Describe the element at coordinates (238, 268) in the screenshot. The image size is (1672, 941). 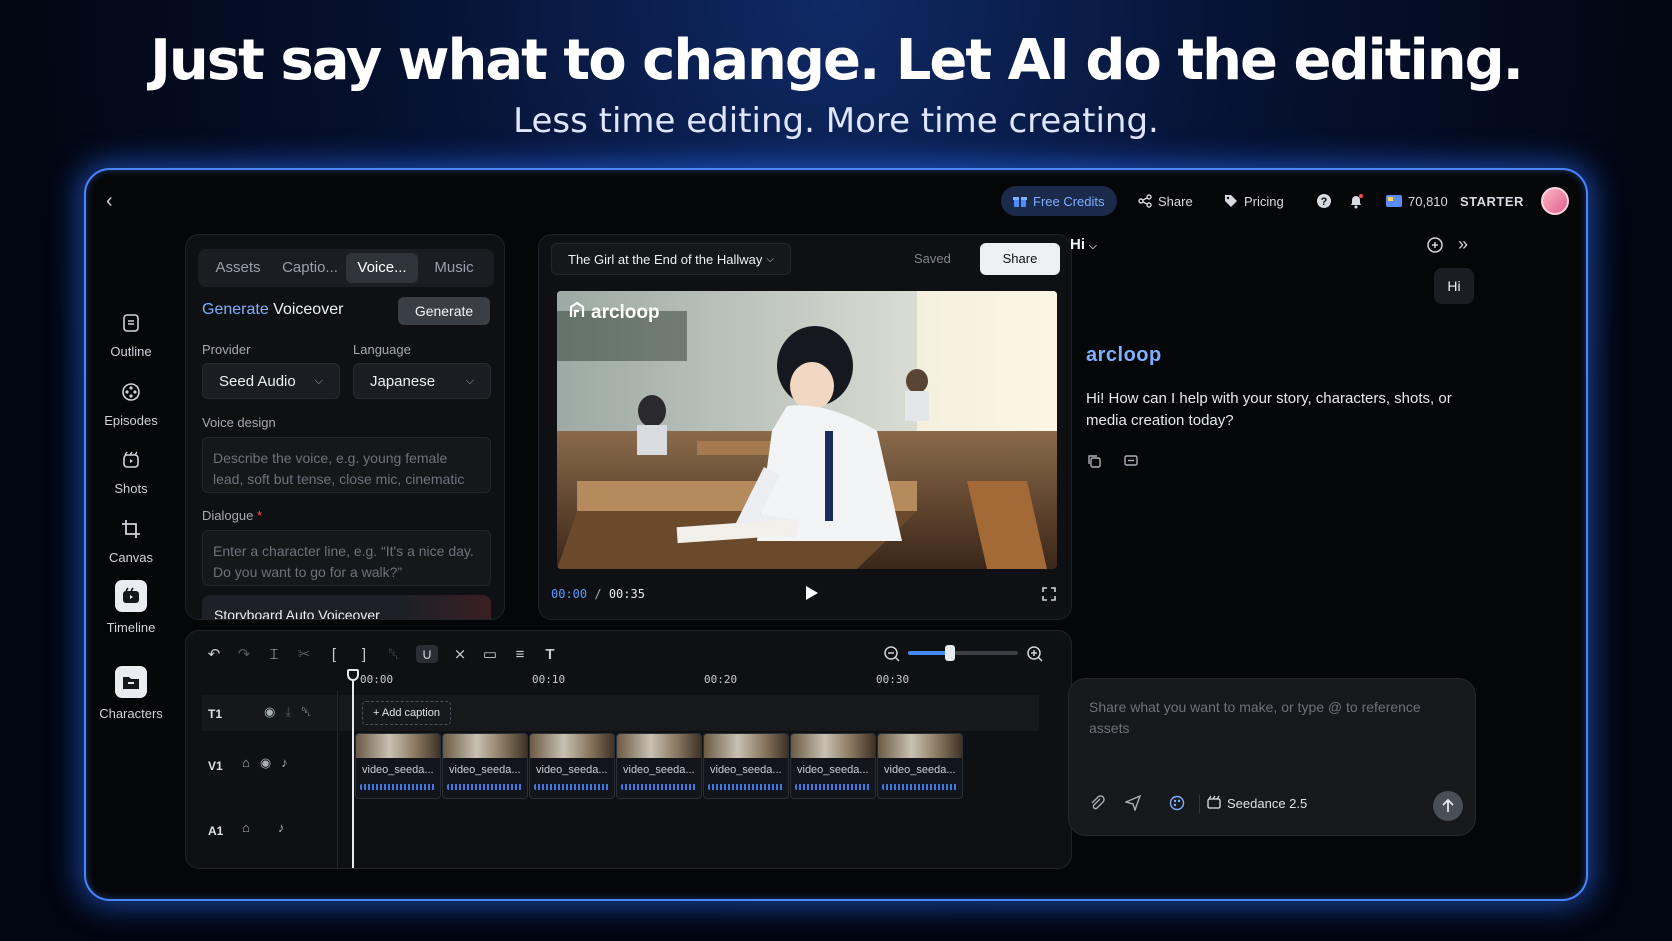
I see `tab-assets: Assets` at that location.